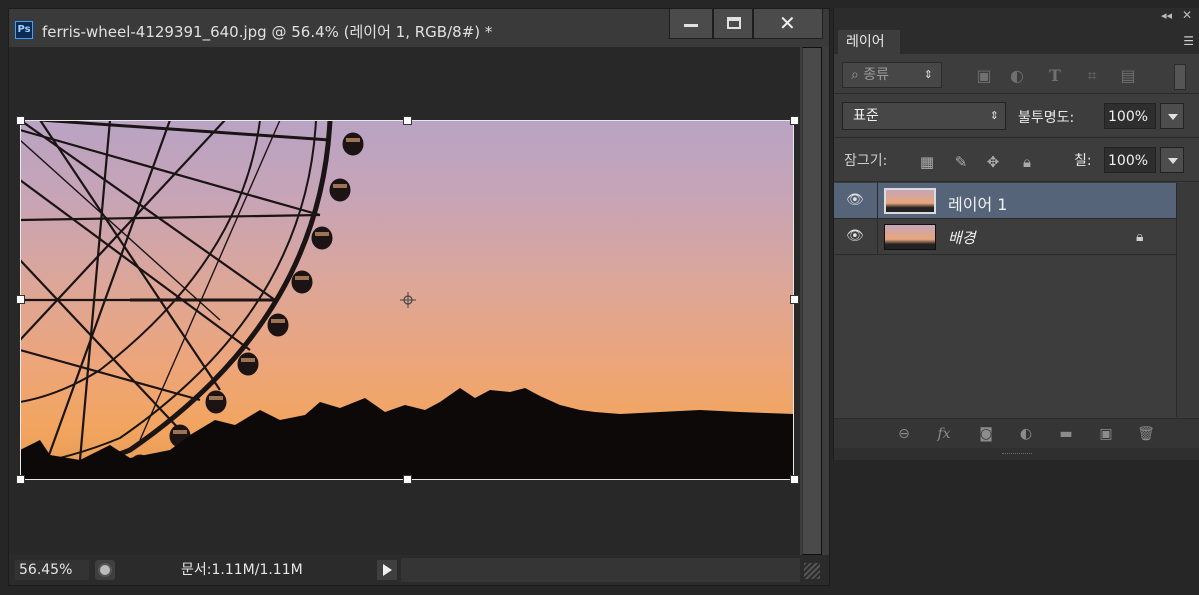 The height and width of the screenshot is (595, 1199). Describe the element at coordinates (1083, 161) in the screenshot. I see `fill-label: 칠:` at that location.